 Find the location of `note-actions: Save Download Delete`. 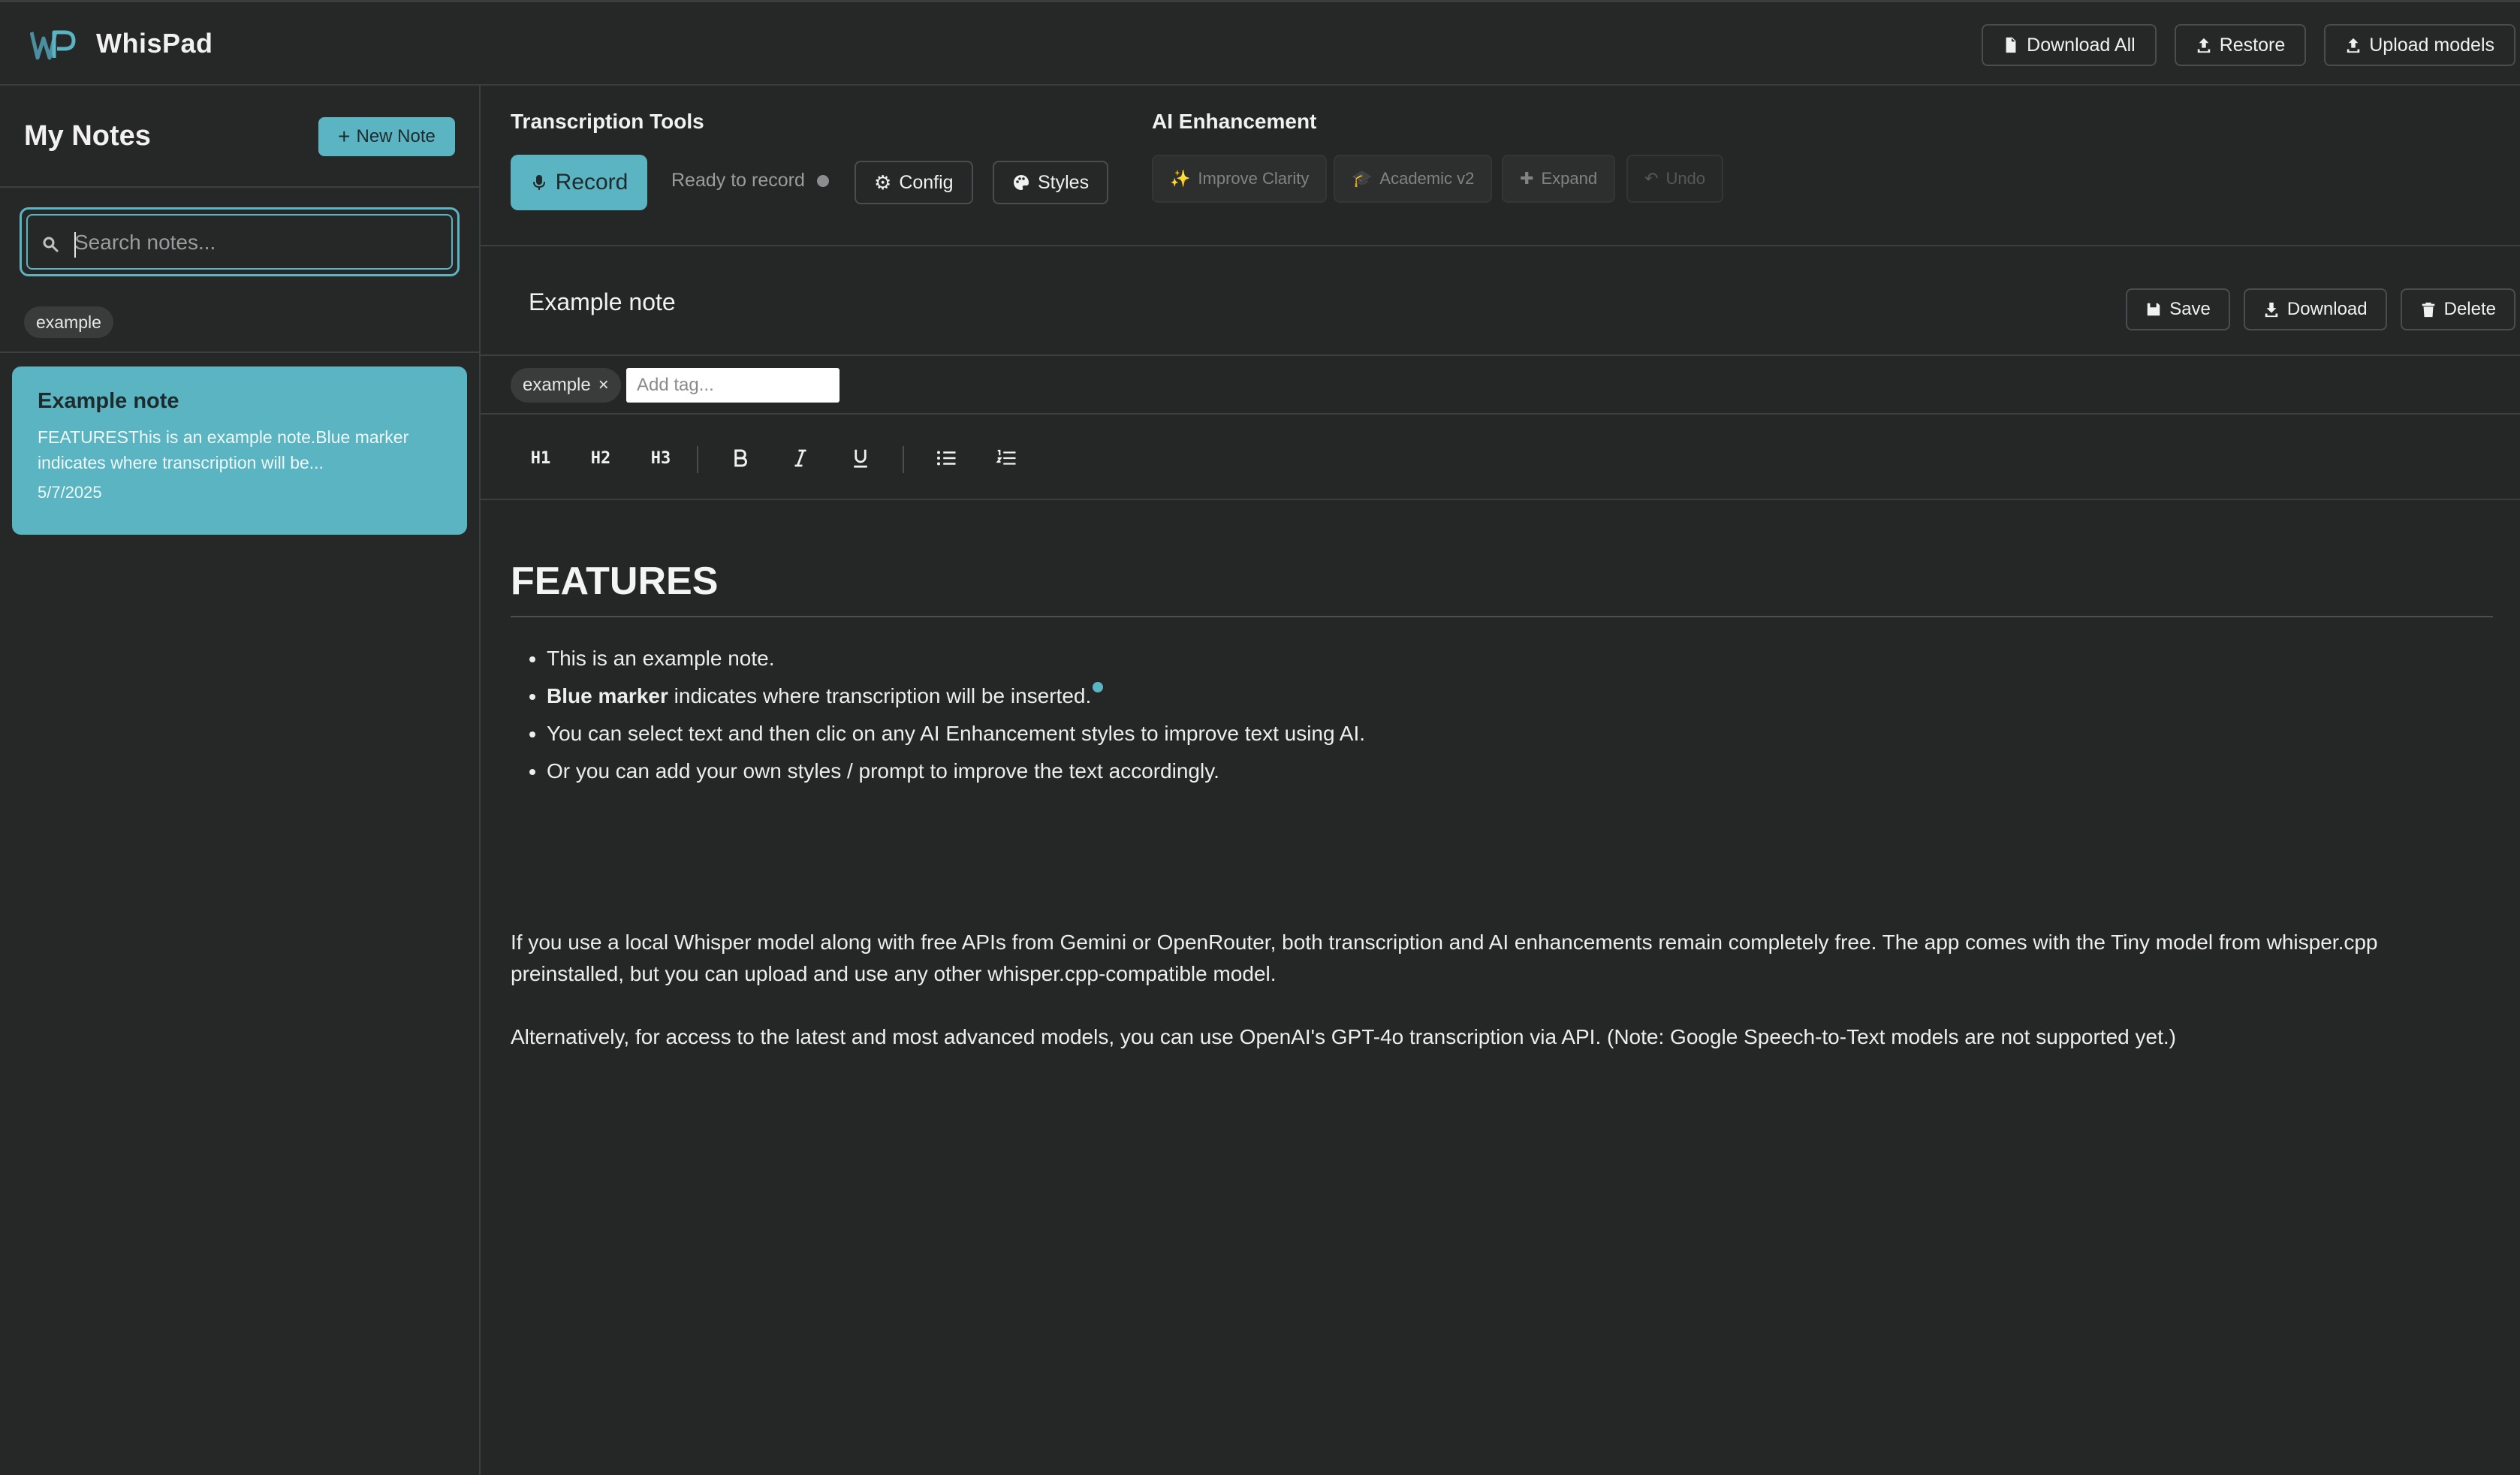

note-actions: Save Download Delete is located at coordinates (2320, 309).